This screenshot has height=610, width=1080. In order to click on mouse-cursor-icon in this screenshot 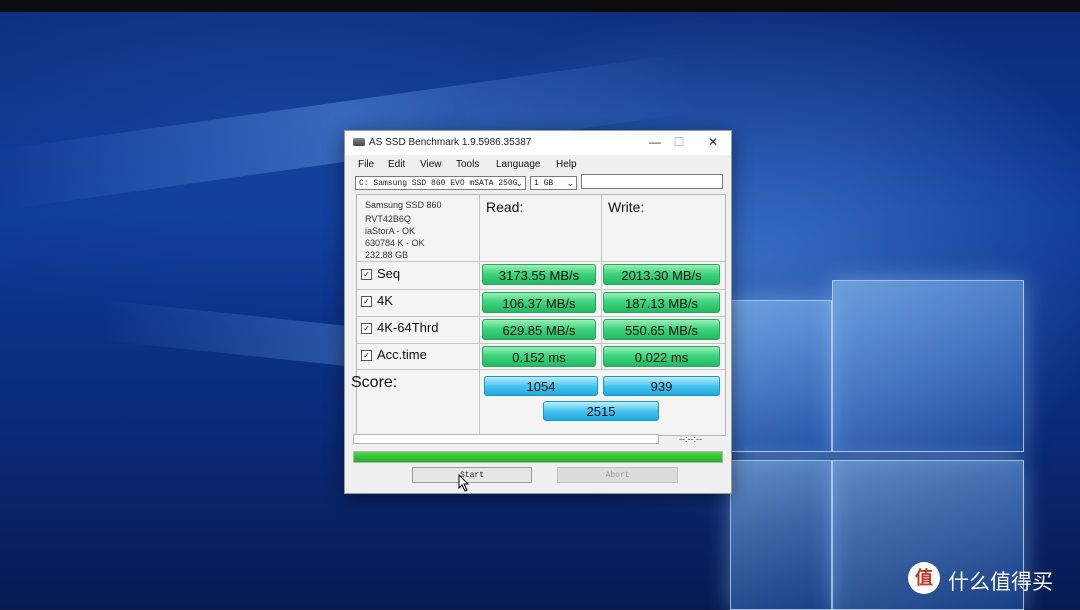, I will do `click(464, 483)`.